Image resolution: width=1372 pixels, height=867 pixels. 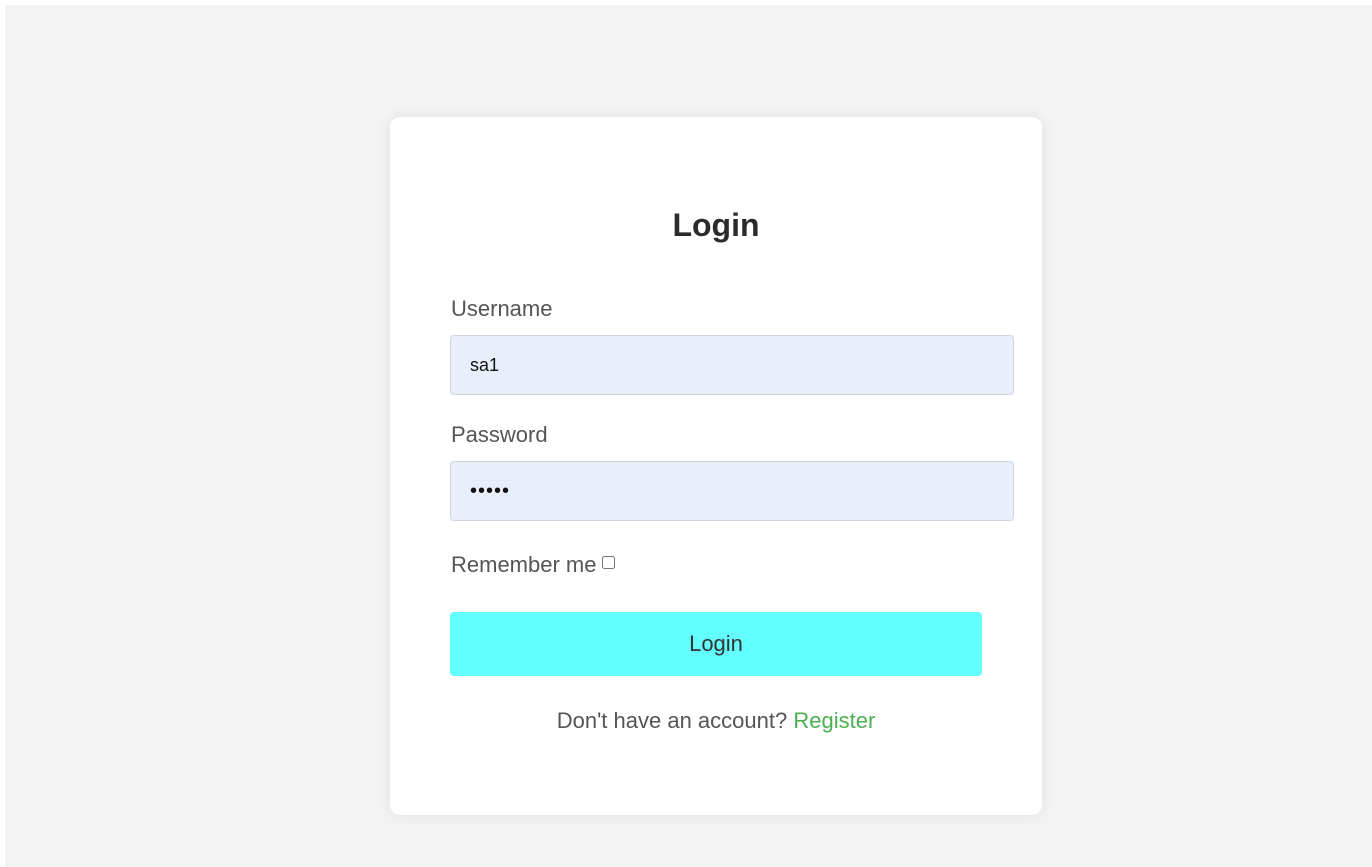 I want to click on username-label: Username, so click(x=502, y=308).